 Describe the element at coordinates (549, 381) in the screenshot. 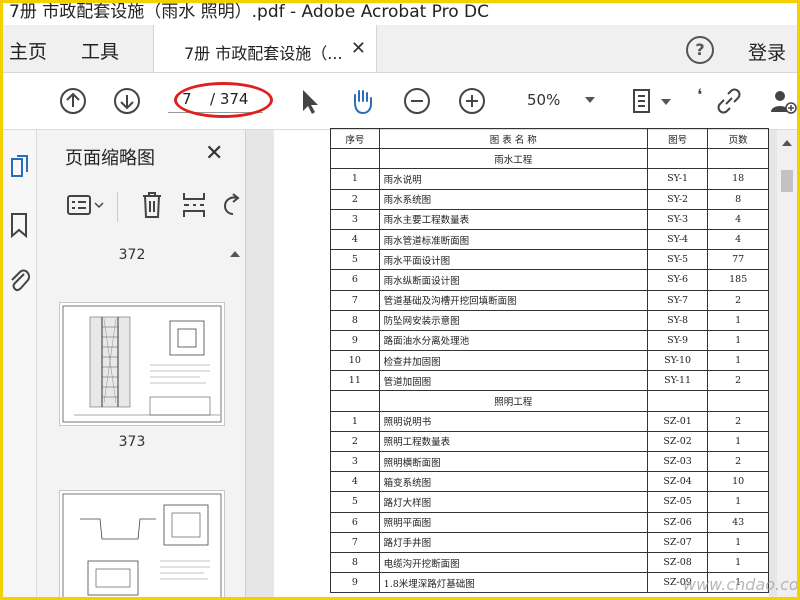

I see `table-row: 11 管道加固图 SY-11 2` at that location.